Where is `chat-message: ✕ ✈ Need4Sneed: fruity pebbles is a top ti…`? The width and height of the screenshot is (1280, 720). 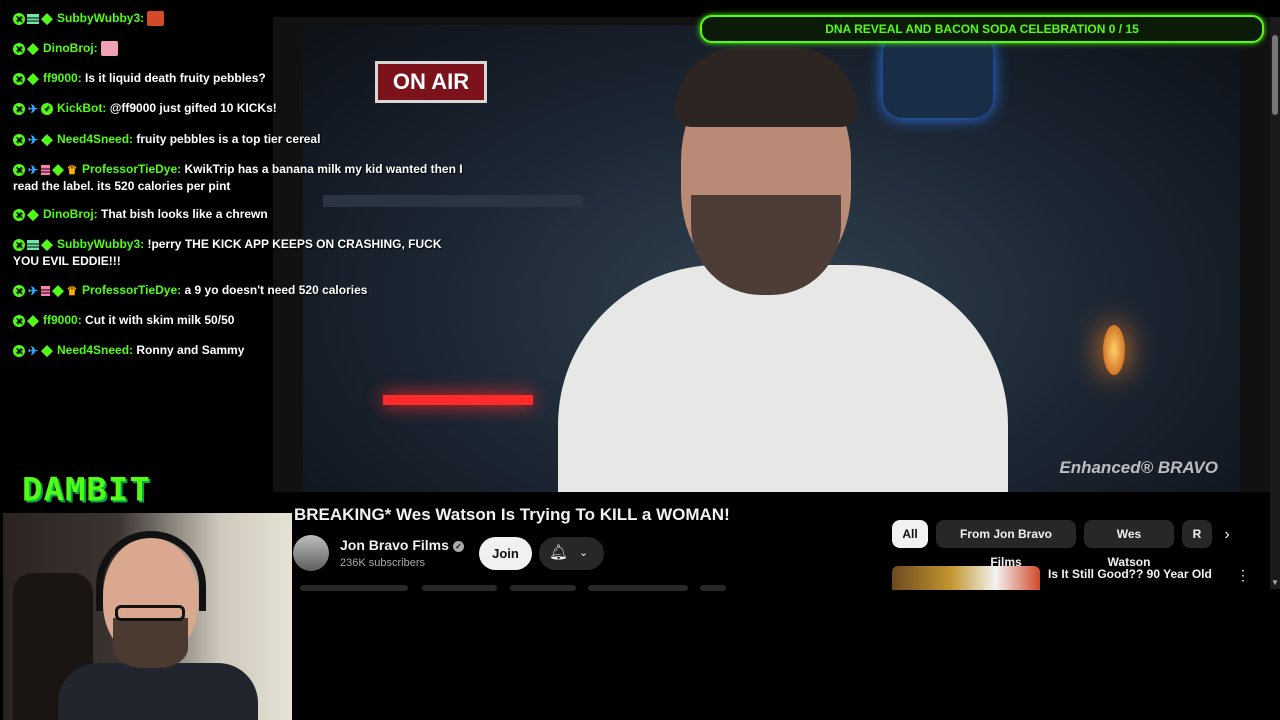 chat-message: ✕ ✈ Need4Sneed: fruity pebbles is a top ti… is located at coordinates (240, 139).